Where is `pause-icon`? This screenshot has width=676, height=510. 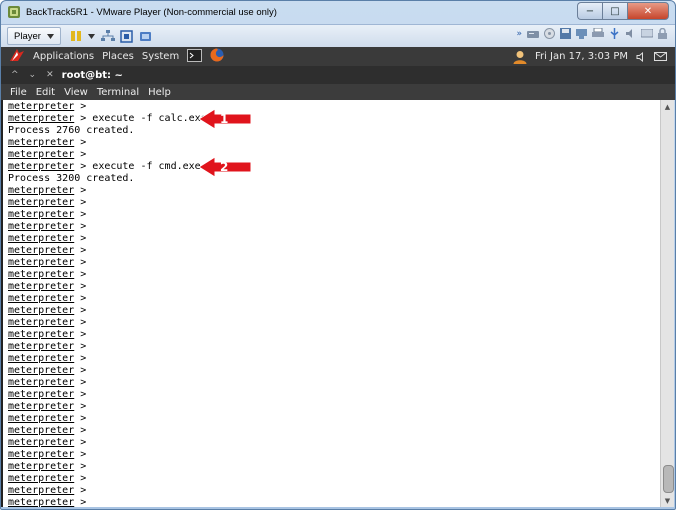 pause-icon is located at coordinates (76, 36).